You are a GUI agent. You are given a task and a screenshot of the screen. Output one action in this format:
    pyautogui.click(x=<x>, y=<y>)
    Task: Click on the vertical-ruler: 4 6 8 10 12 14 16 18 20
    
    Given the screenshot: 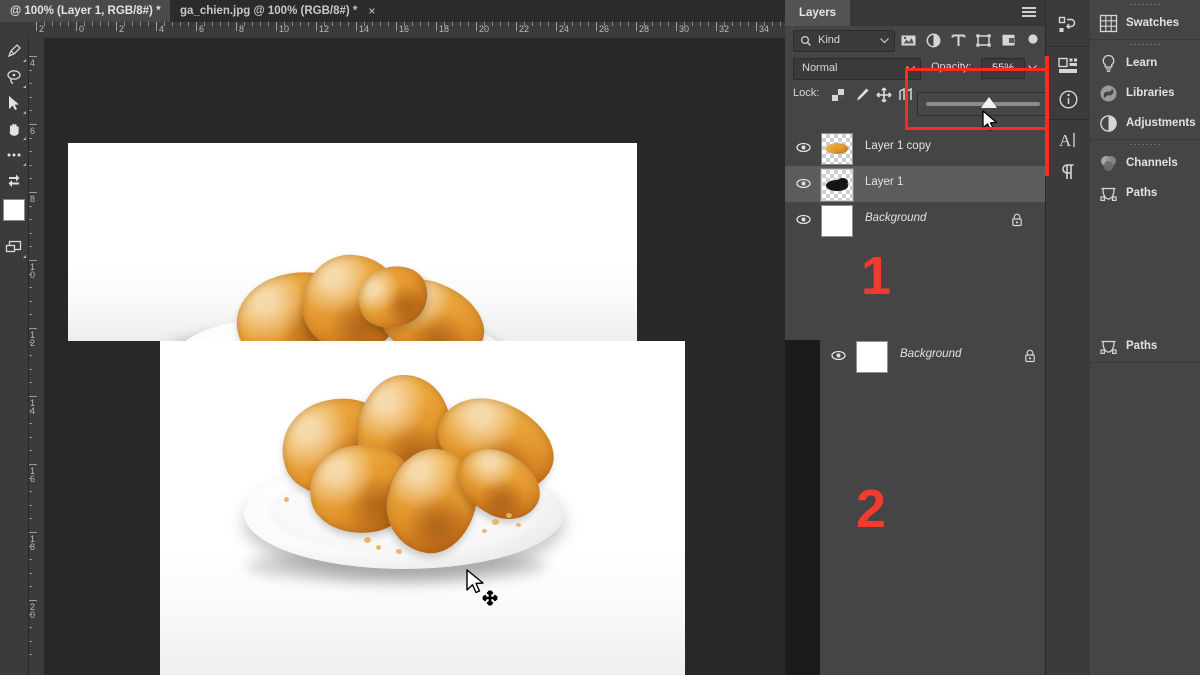 What is the action you would take?
    pyautogui.click(x=36, y=356)
    